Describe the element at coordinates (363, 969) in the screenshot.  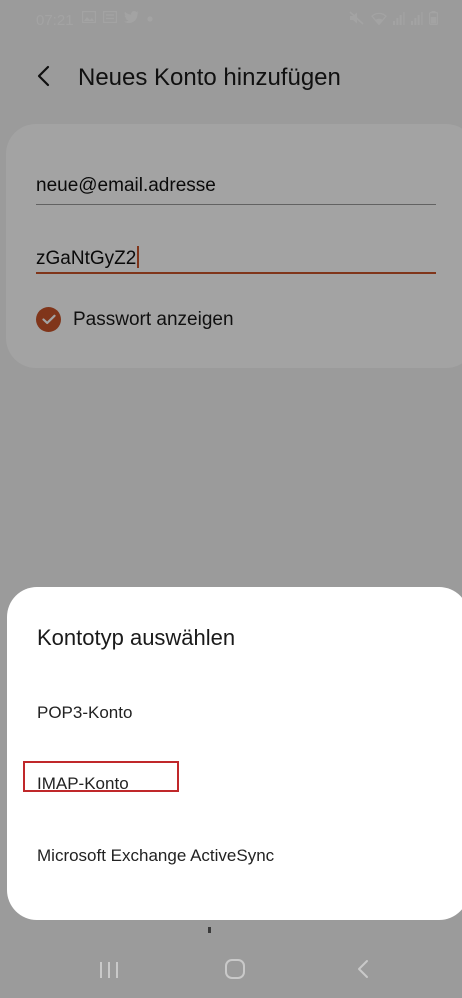
I see `back-icon` at that location.